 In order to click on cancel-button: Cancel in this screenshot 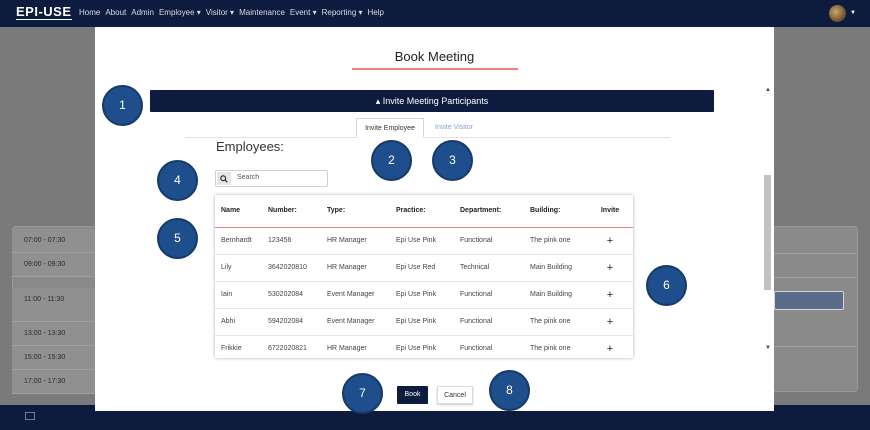, I will do `click(455, 395)`.